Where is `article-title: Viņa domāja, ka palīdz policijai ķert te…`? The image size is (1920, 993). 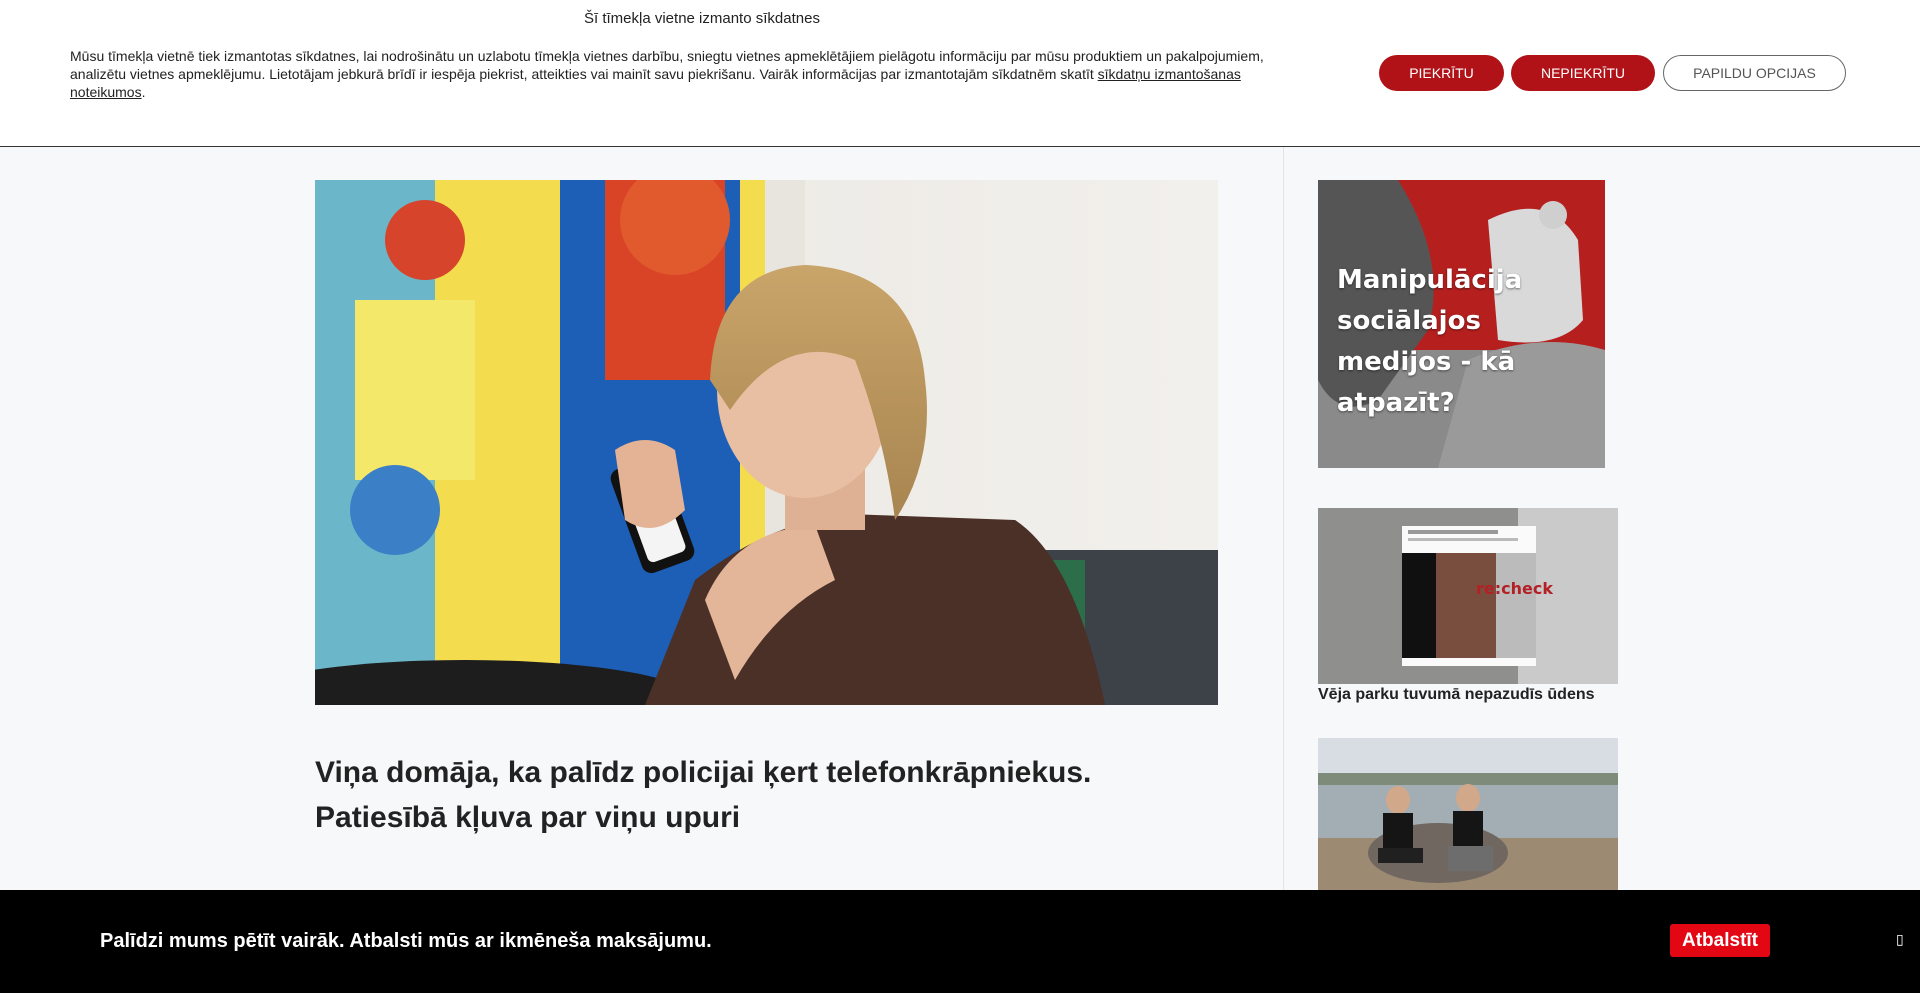
article-title: Viņa domāja, ka palīdz policijai ķert te… is located at coordinates (765, 795).